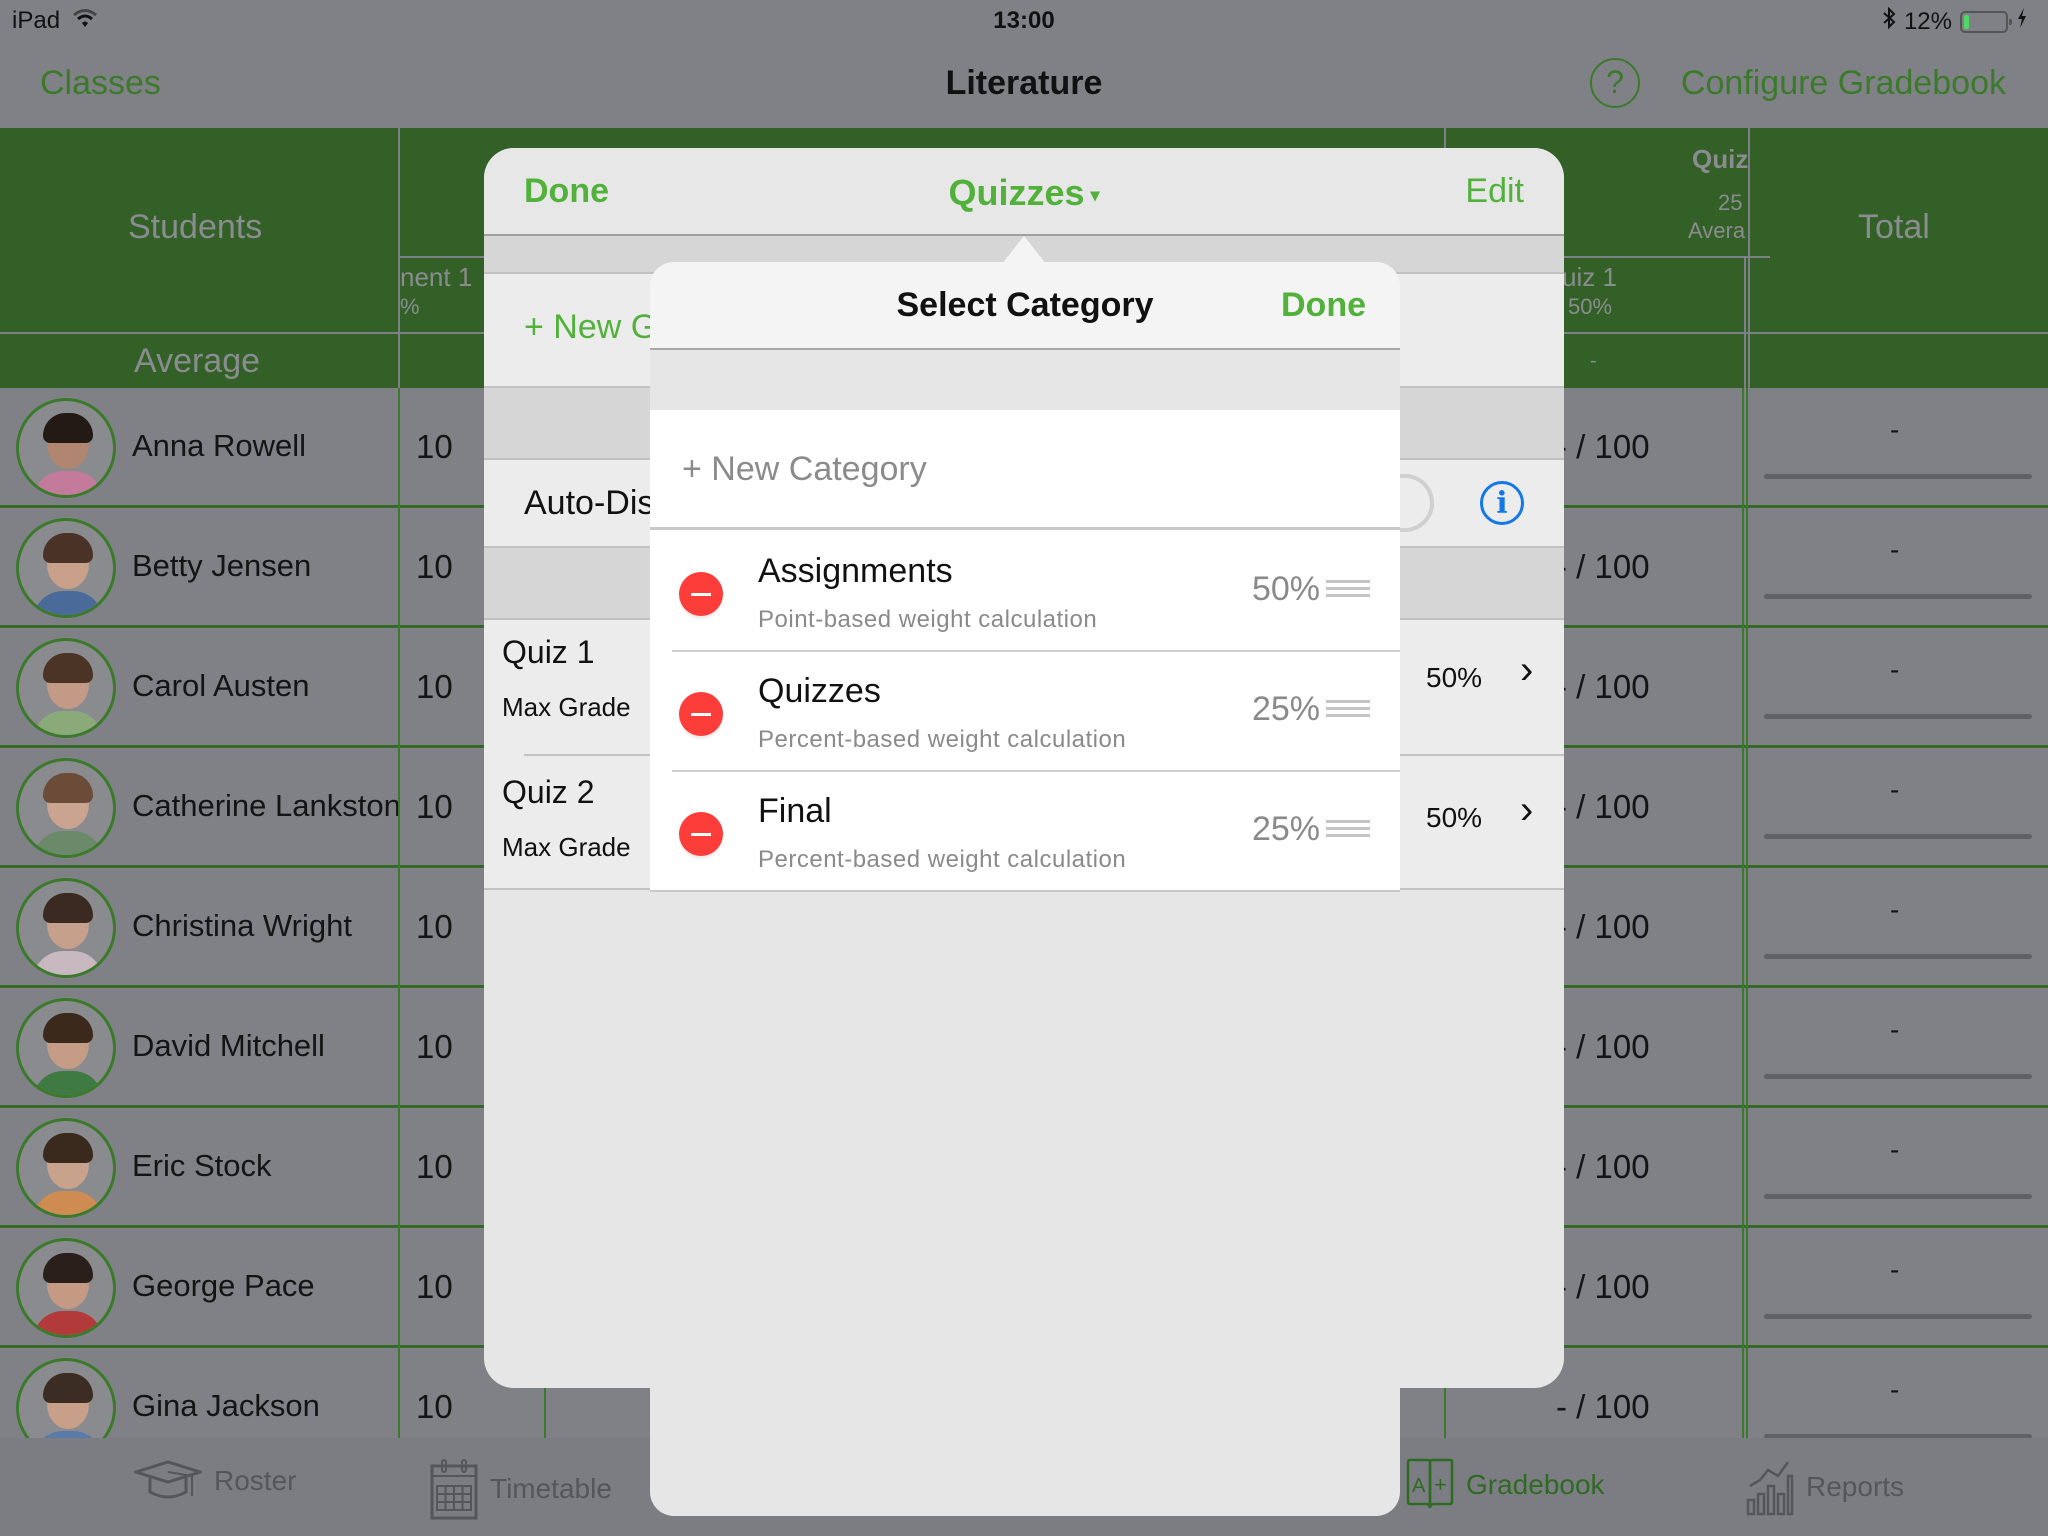 Image resolution: width=2048 pixels, height=1536 pixels. What do you see at coordinates (1843, 83) in the screenshot?
I see `configure-gradebook-button: Configure Gradebook` at bounding box center [1843, 83].